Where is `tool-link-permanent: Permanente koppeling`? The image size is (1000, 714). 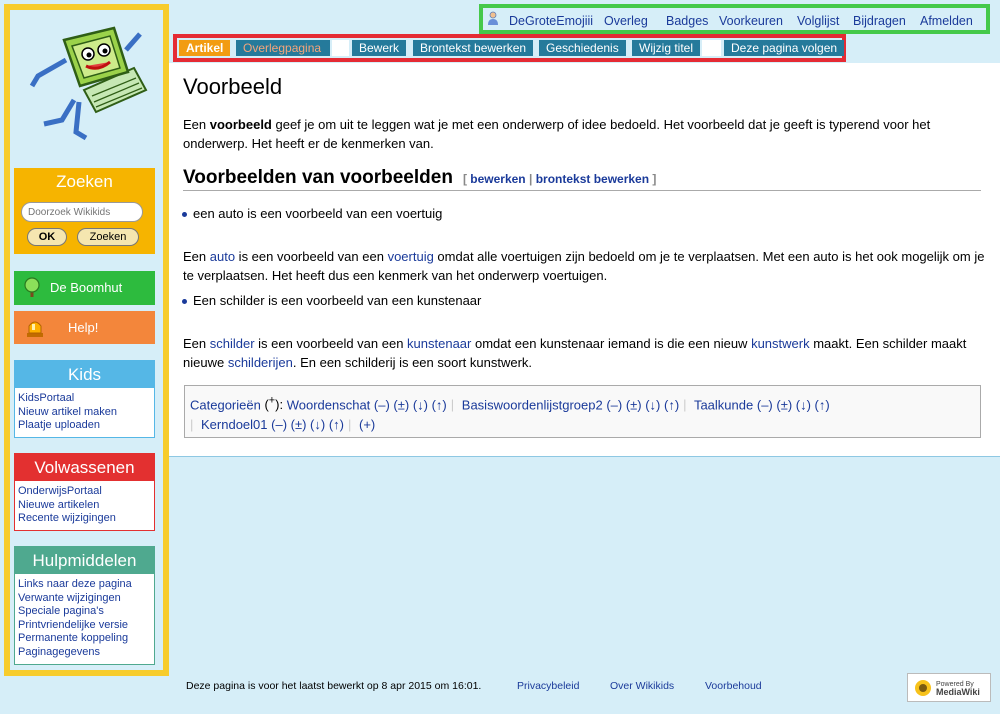 tool-link-permanent: Permanente koppeling is located at coordinates (84, 639).